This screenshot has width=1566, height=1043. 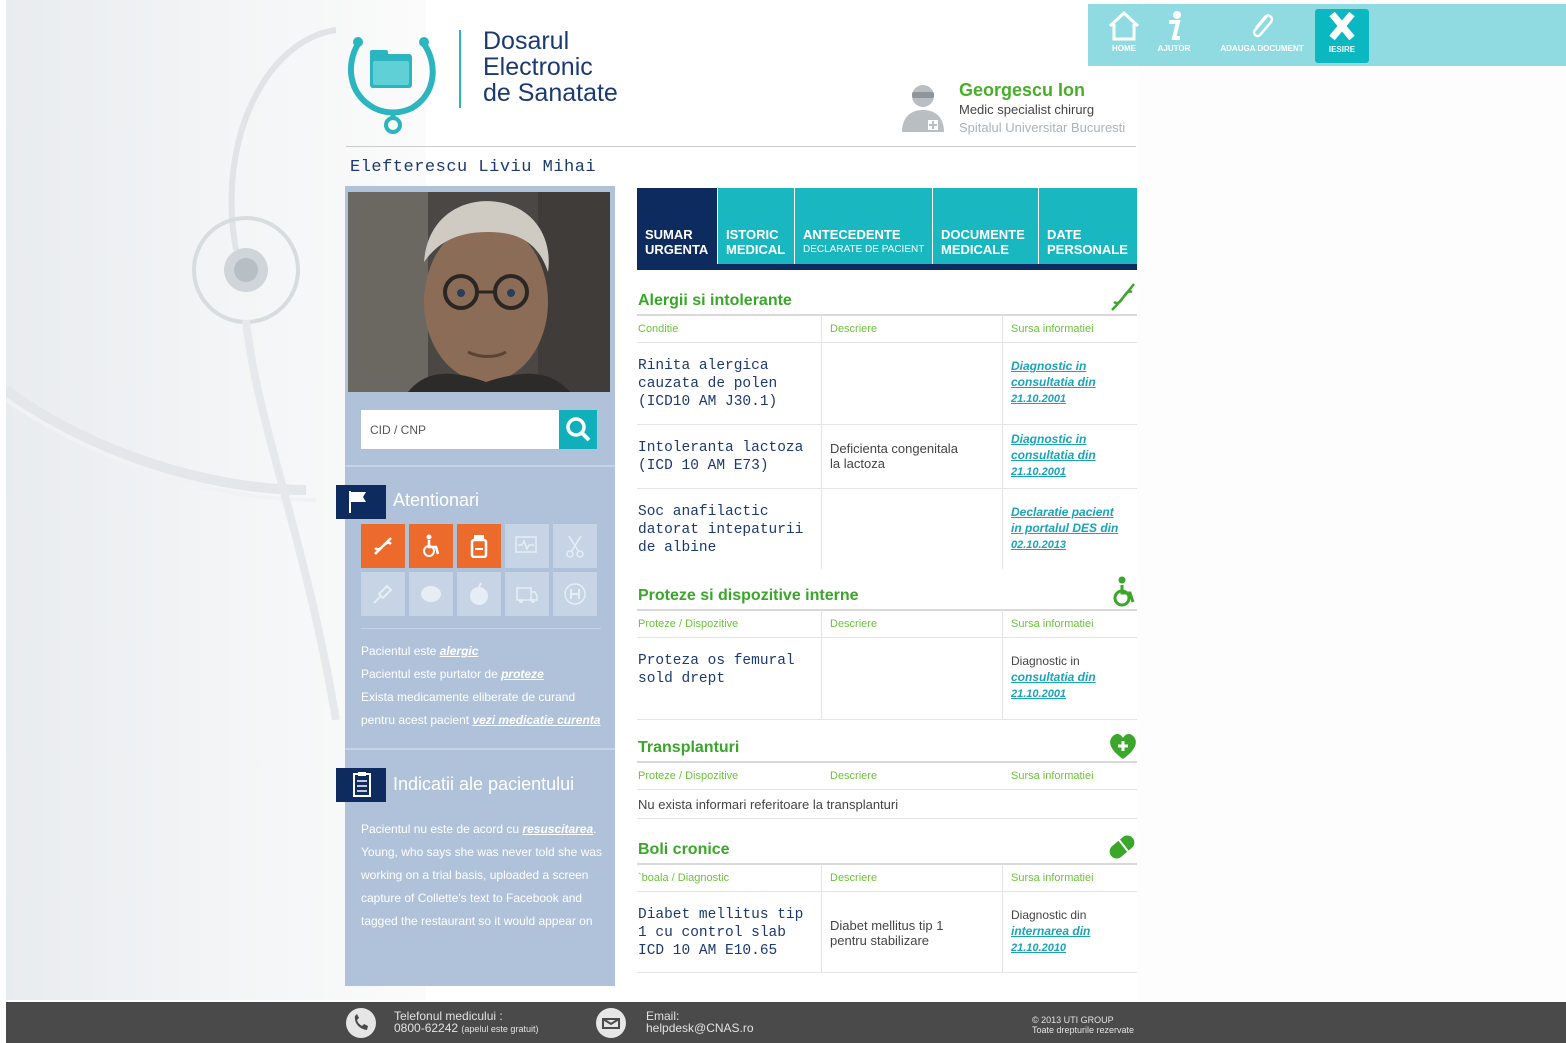 I want to click on apple-icon, so click(x=479, y=593).